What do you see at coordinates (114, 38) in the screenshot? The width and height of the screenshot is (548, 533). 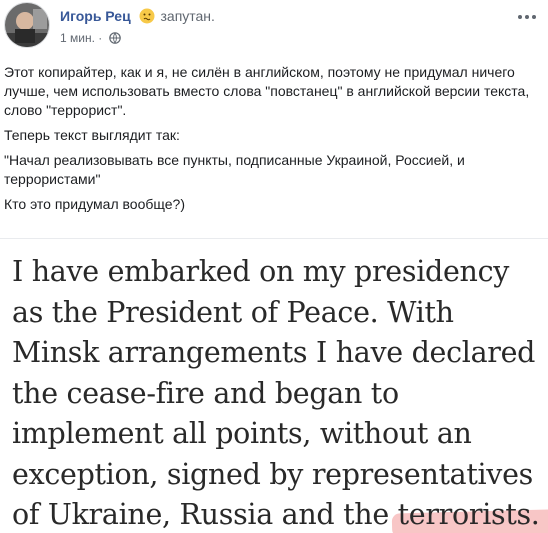 I see `globe-icon` at bounding box center [114, 38].